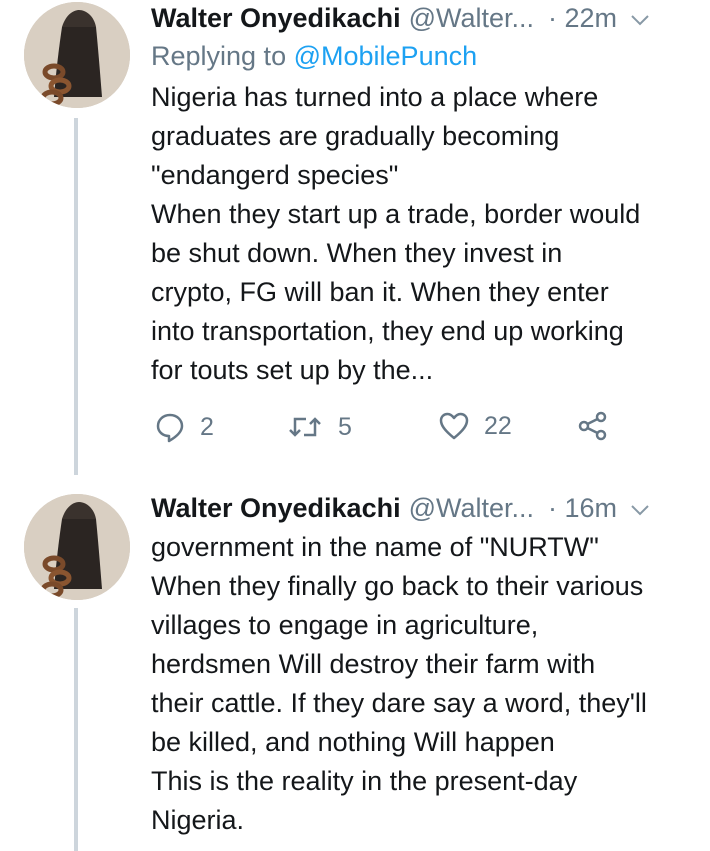 The width and height of the screenshot is (710, 851). Describe the element at coordinates (582, 18) in the screenshot. I see `timestamp: · 22m` at that location.